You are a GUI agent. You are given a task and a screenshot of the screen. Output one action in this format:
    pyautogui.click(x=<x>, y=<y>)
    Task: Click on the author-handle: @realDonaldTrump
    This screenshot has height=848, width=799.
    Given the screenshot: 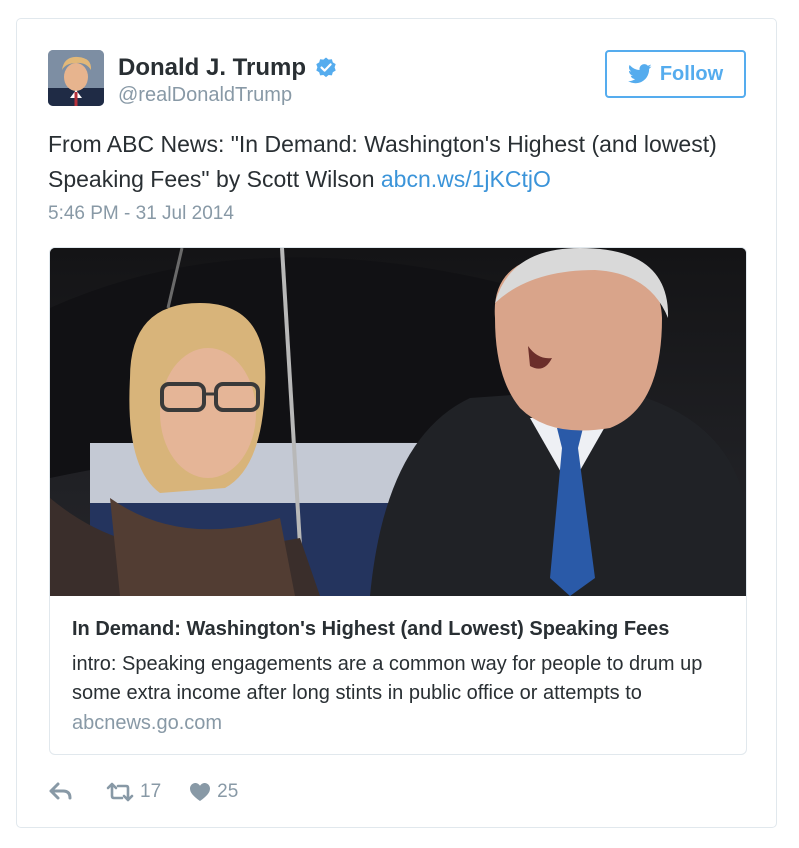 What is the action you would take?
    pyautogui.click(x=205, y=95)
    